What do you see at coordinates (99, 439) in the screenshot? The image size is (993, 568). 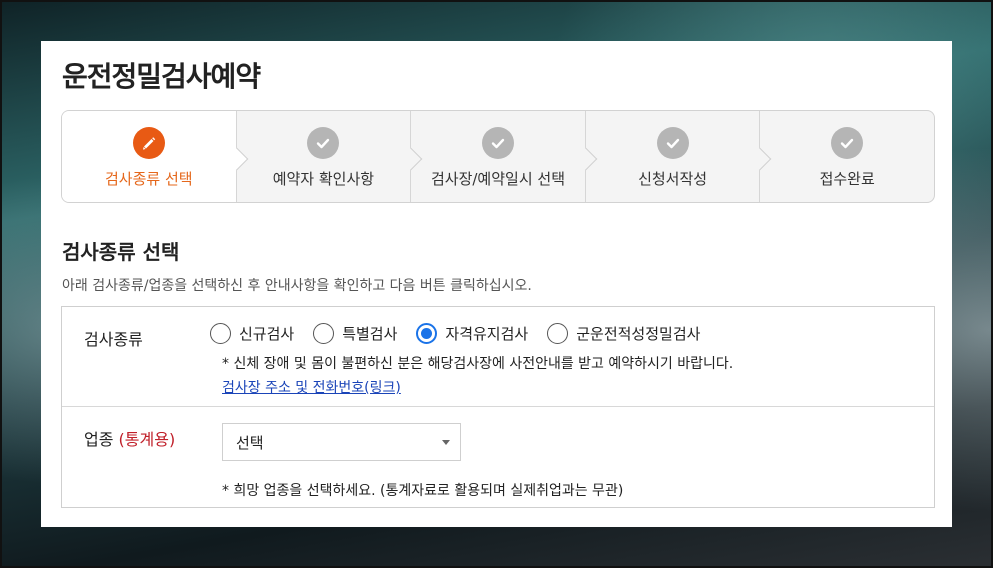 I see `industry-label-text: 업종` at bounding box center [99, 439].